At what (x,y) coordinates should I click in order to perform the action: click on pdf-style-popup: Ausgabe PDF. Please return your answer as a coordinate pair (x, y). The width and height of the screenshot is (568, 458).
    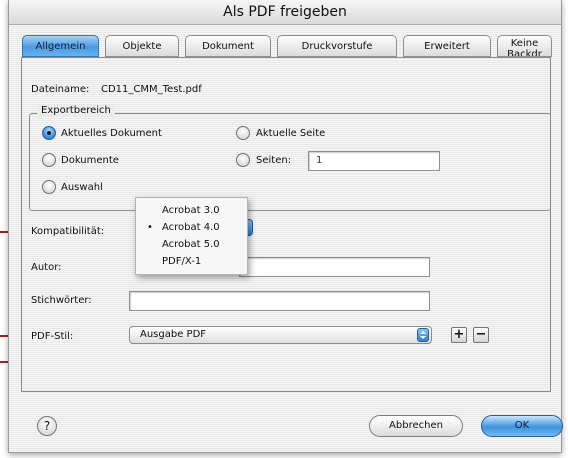
    Looking at the image, I should click on (280, 335).